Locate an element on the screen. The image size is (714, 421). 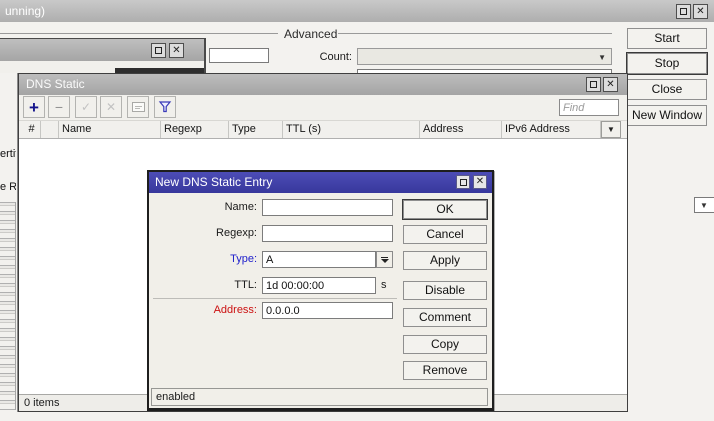
close-panel-button: Close is located at coordinates (667, 89).